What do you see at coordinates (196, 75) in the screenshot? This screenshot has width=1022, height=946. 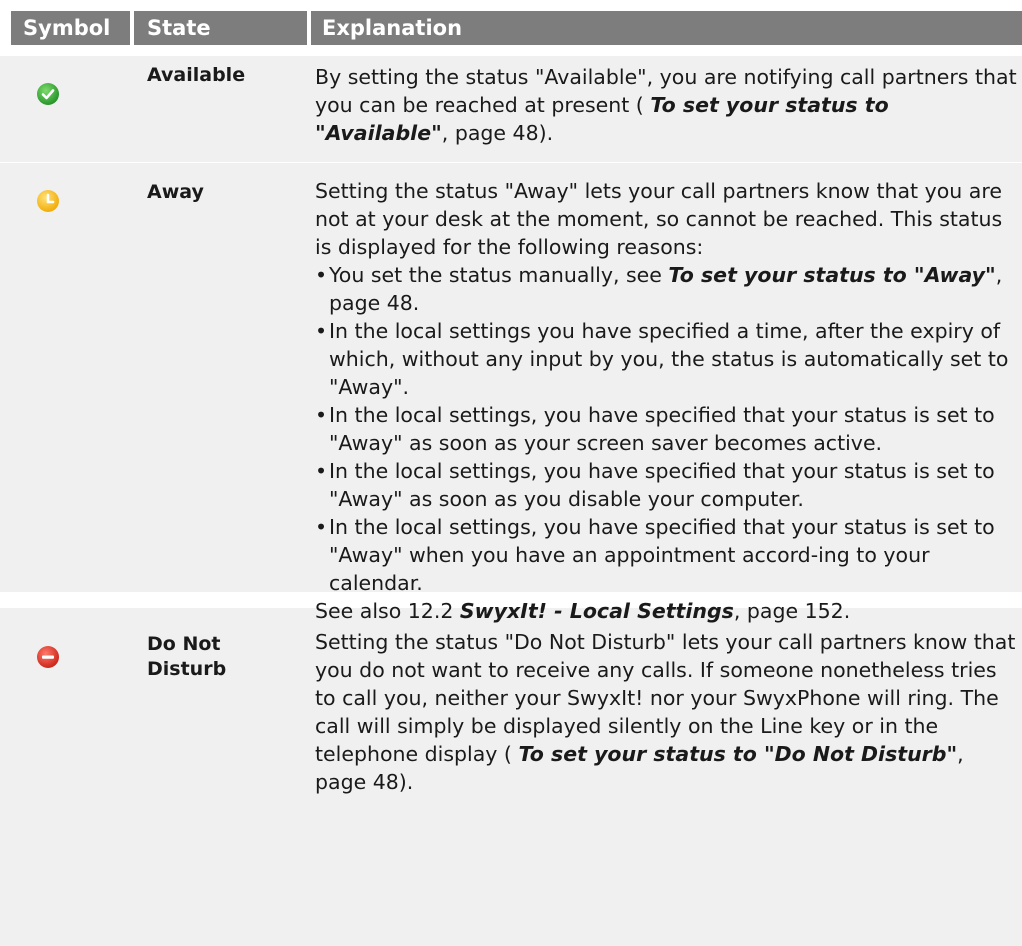 I see `state-available: Available` at bounding box center [196, 75].